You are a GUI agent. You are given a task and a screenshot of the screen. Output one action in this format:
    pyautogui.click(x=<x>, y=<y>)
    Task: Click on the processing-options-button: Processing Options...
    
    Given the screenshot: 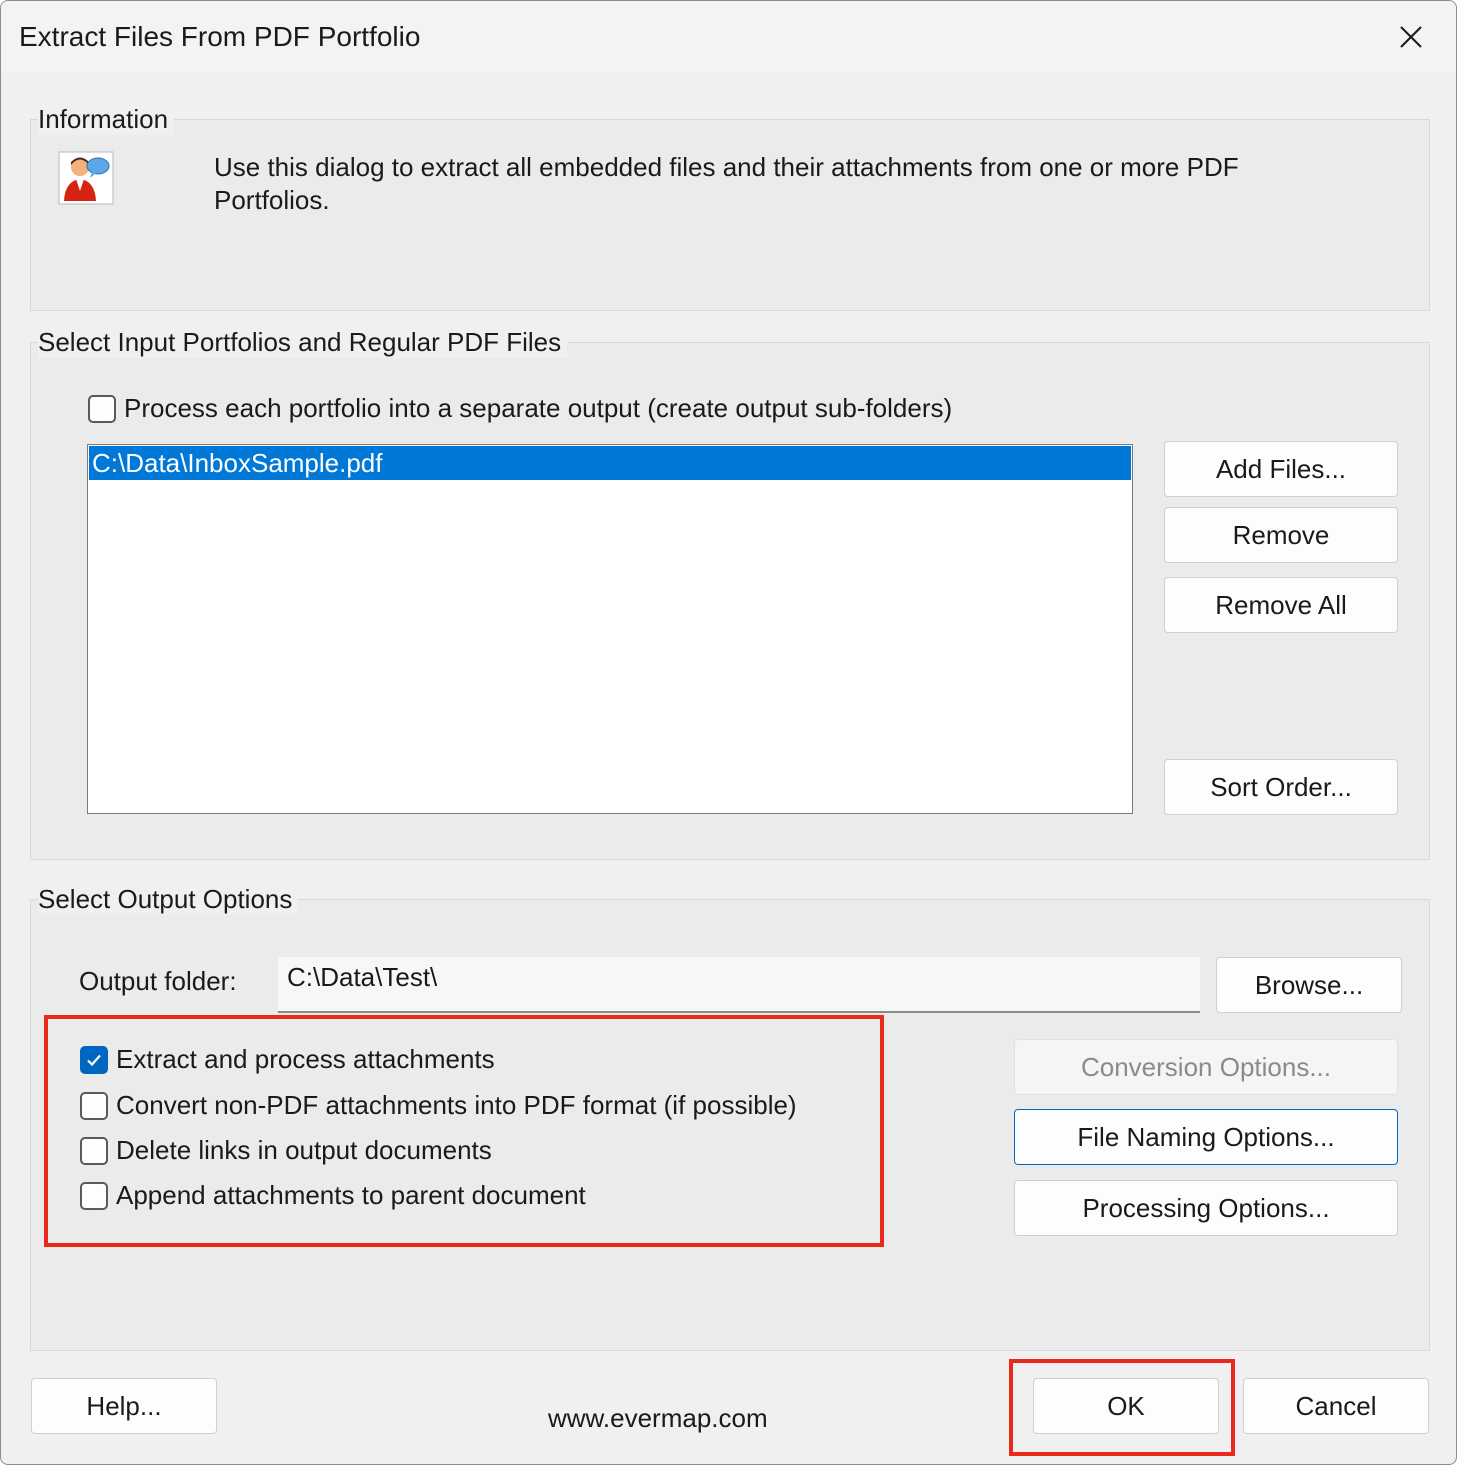 What is the action you would take?
    pyautogui.click(x=1206, y=1208)
    